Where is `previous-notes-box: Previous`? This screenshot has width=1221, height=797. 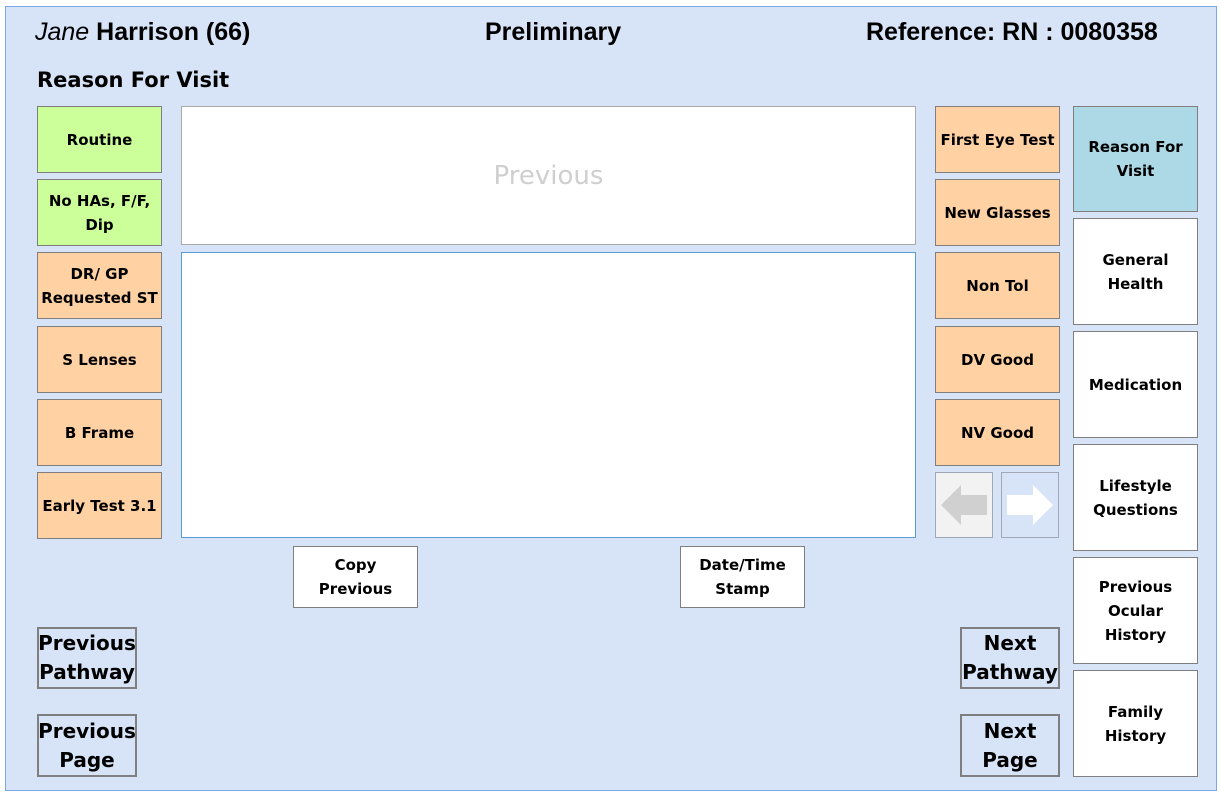
previous-notes-box: Previous is located at coordinates (548, 175).